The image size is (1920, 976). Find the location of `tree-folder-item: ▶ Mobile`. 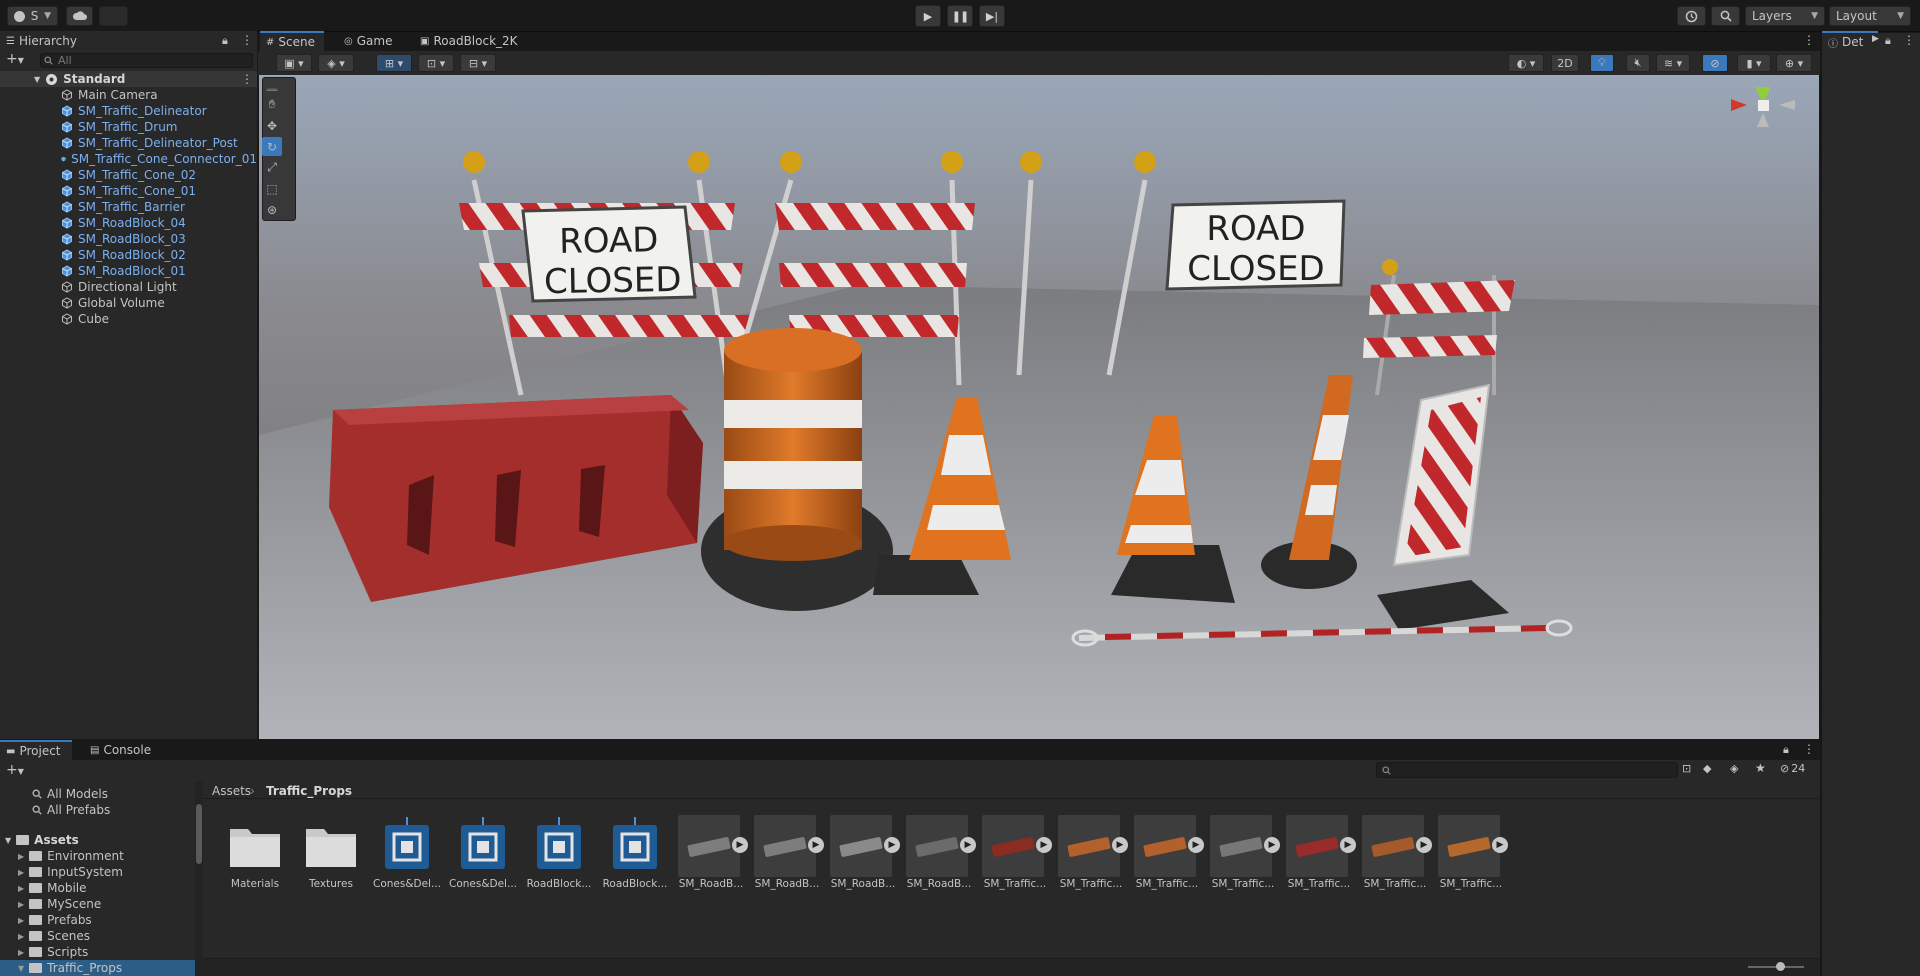

tree-folder-item: ▶ Mobile is located at coordinates (97, 888).